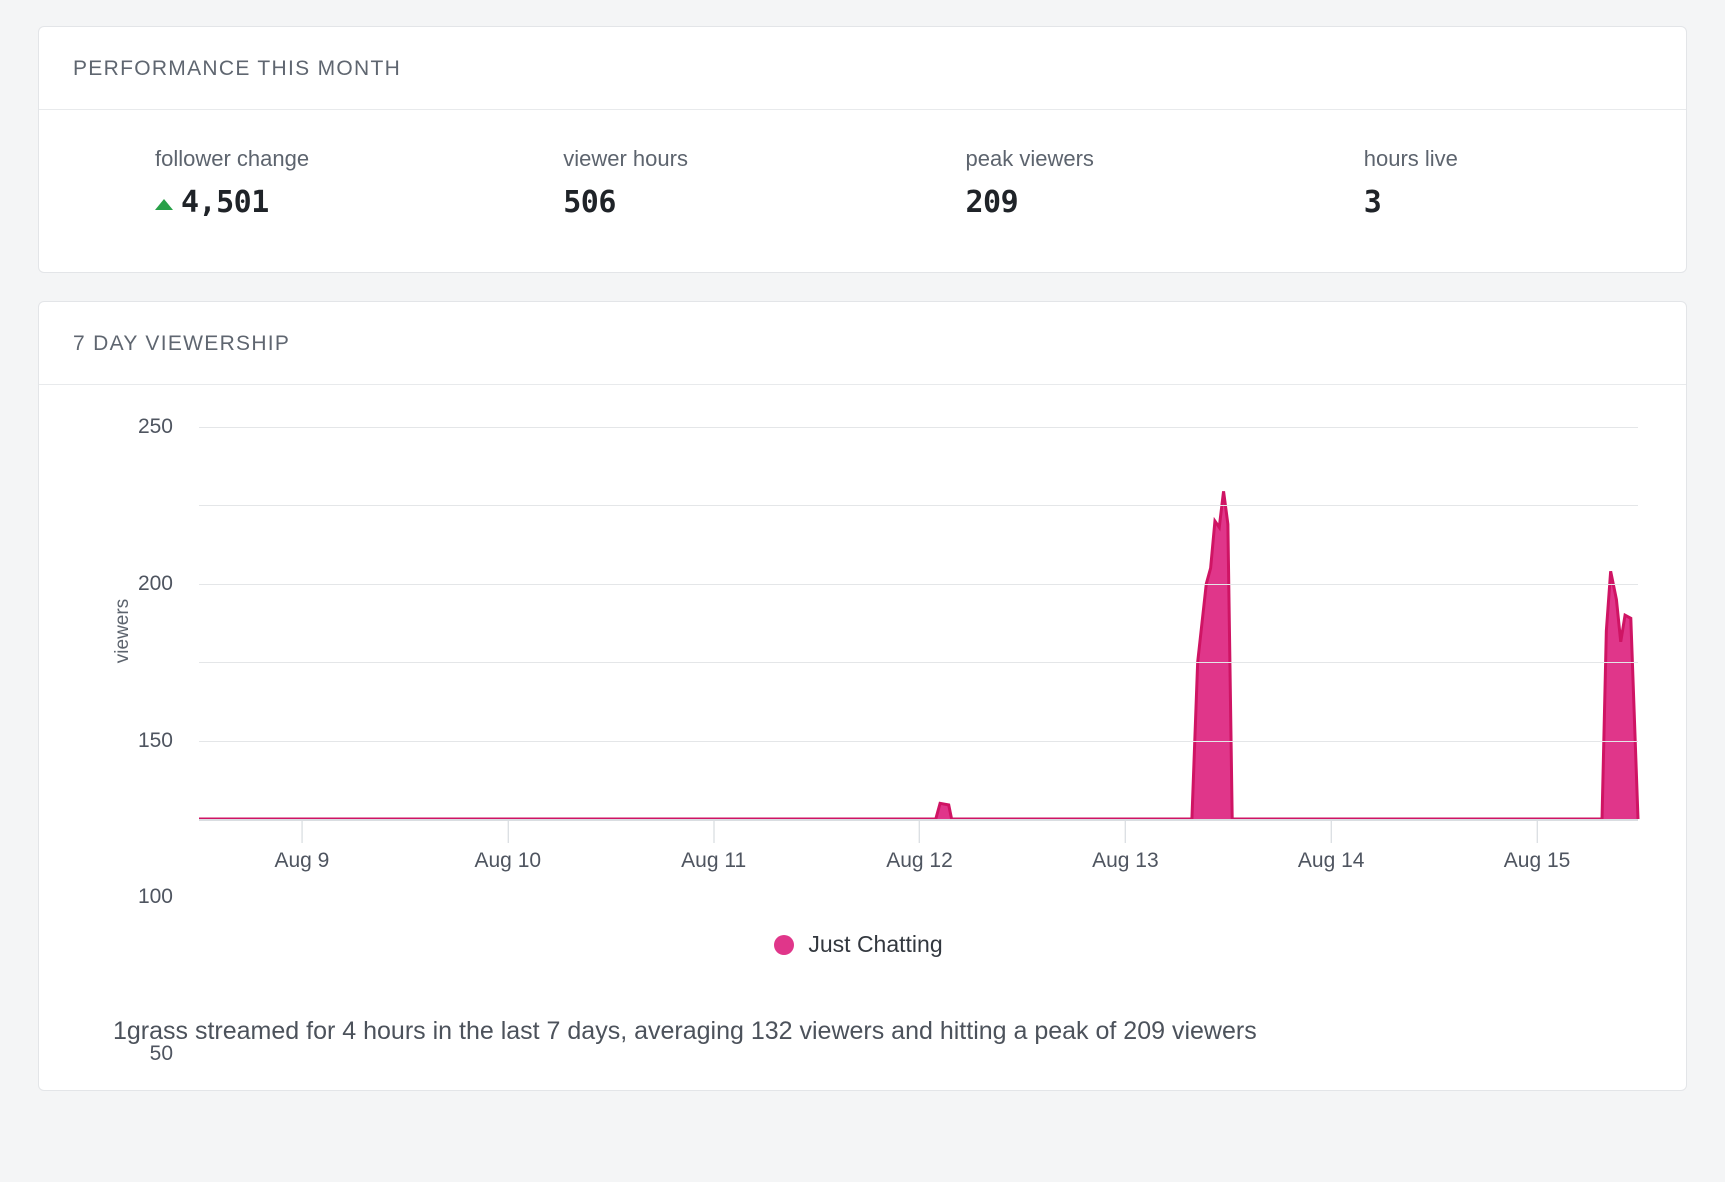 The height and width of the screenshot is (1182, 1725). Describe the element at coordinates (155, 426) in the screenshot. I see `y-axis-tick-label: 250` at that location.